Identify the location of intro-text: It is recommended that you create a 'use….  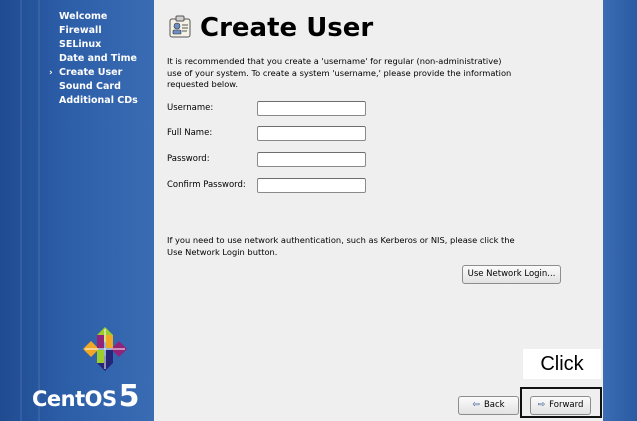
(339, 72).